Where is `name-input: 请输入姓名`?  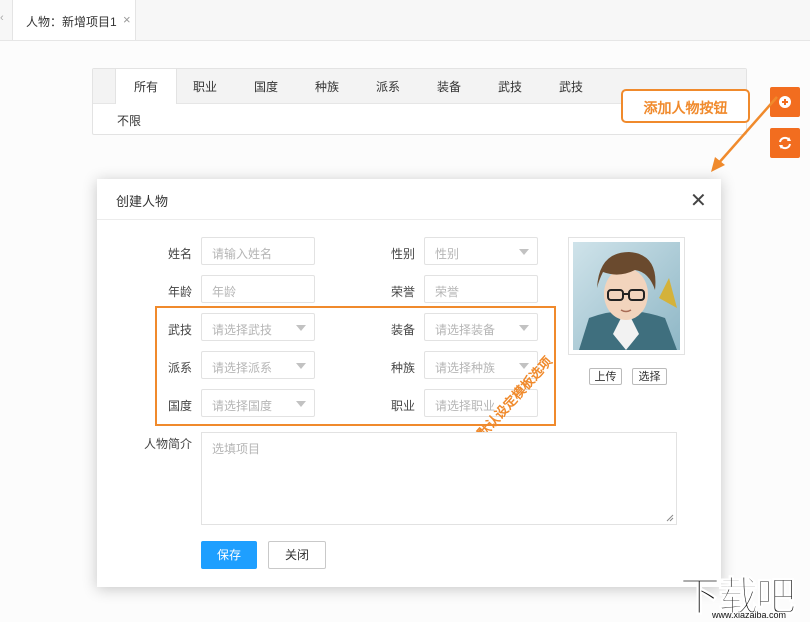 name-input: 请输入姓名 is located at coordinates (258, 251).